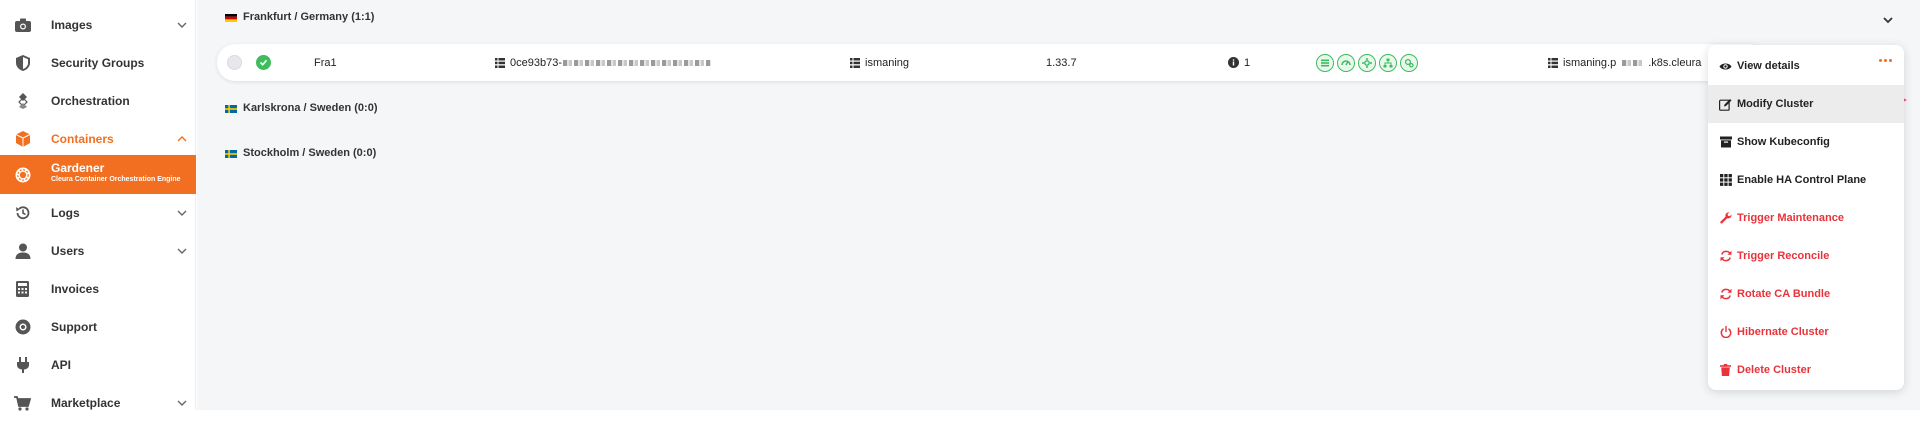  I want to click on menu-item-modify-cluster: Modify Cluster, so click(1806, 104).